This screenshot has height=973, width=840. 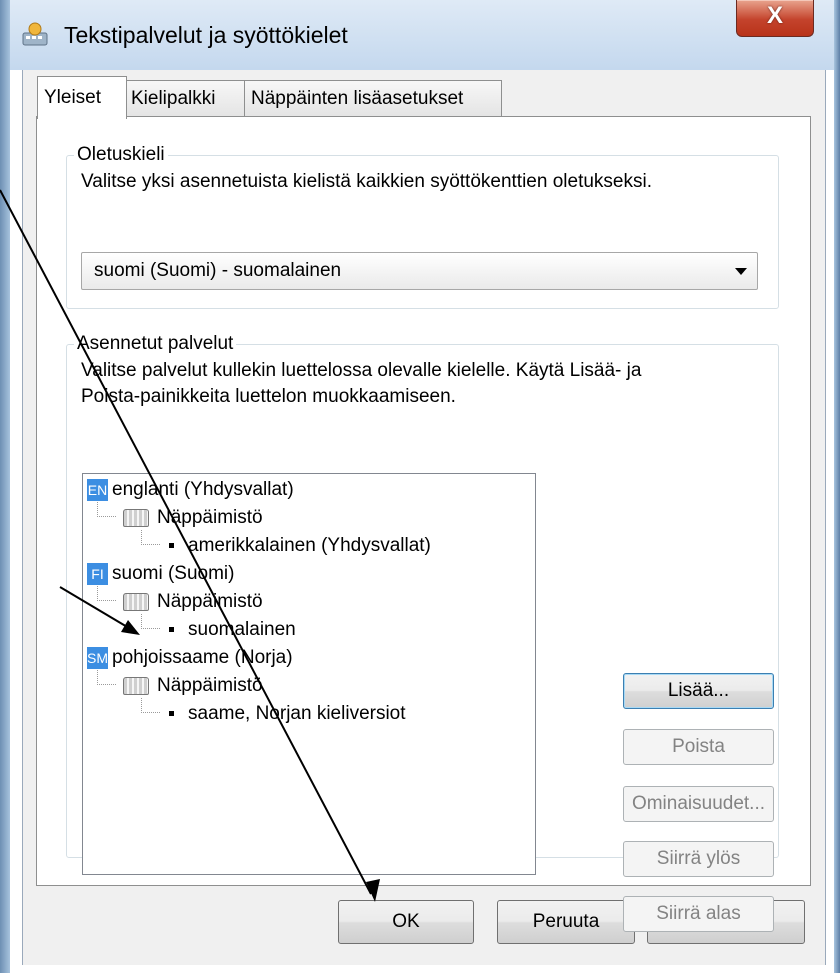 I want to click on title-bar: Tekstipalvelut ja syöttökielet X, so click(x=422, y=35).